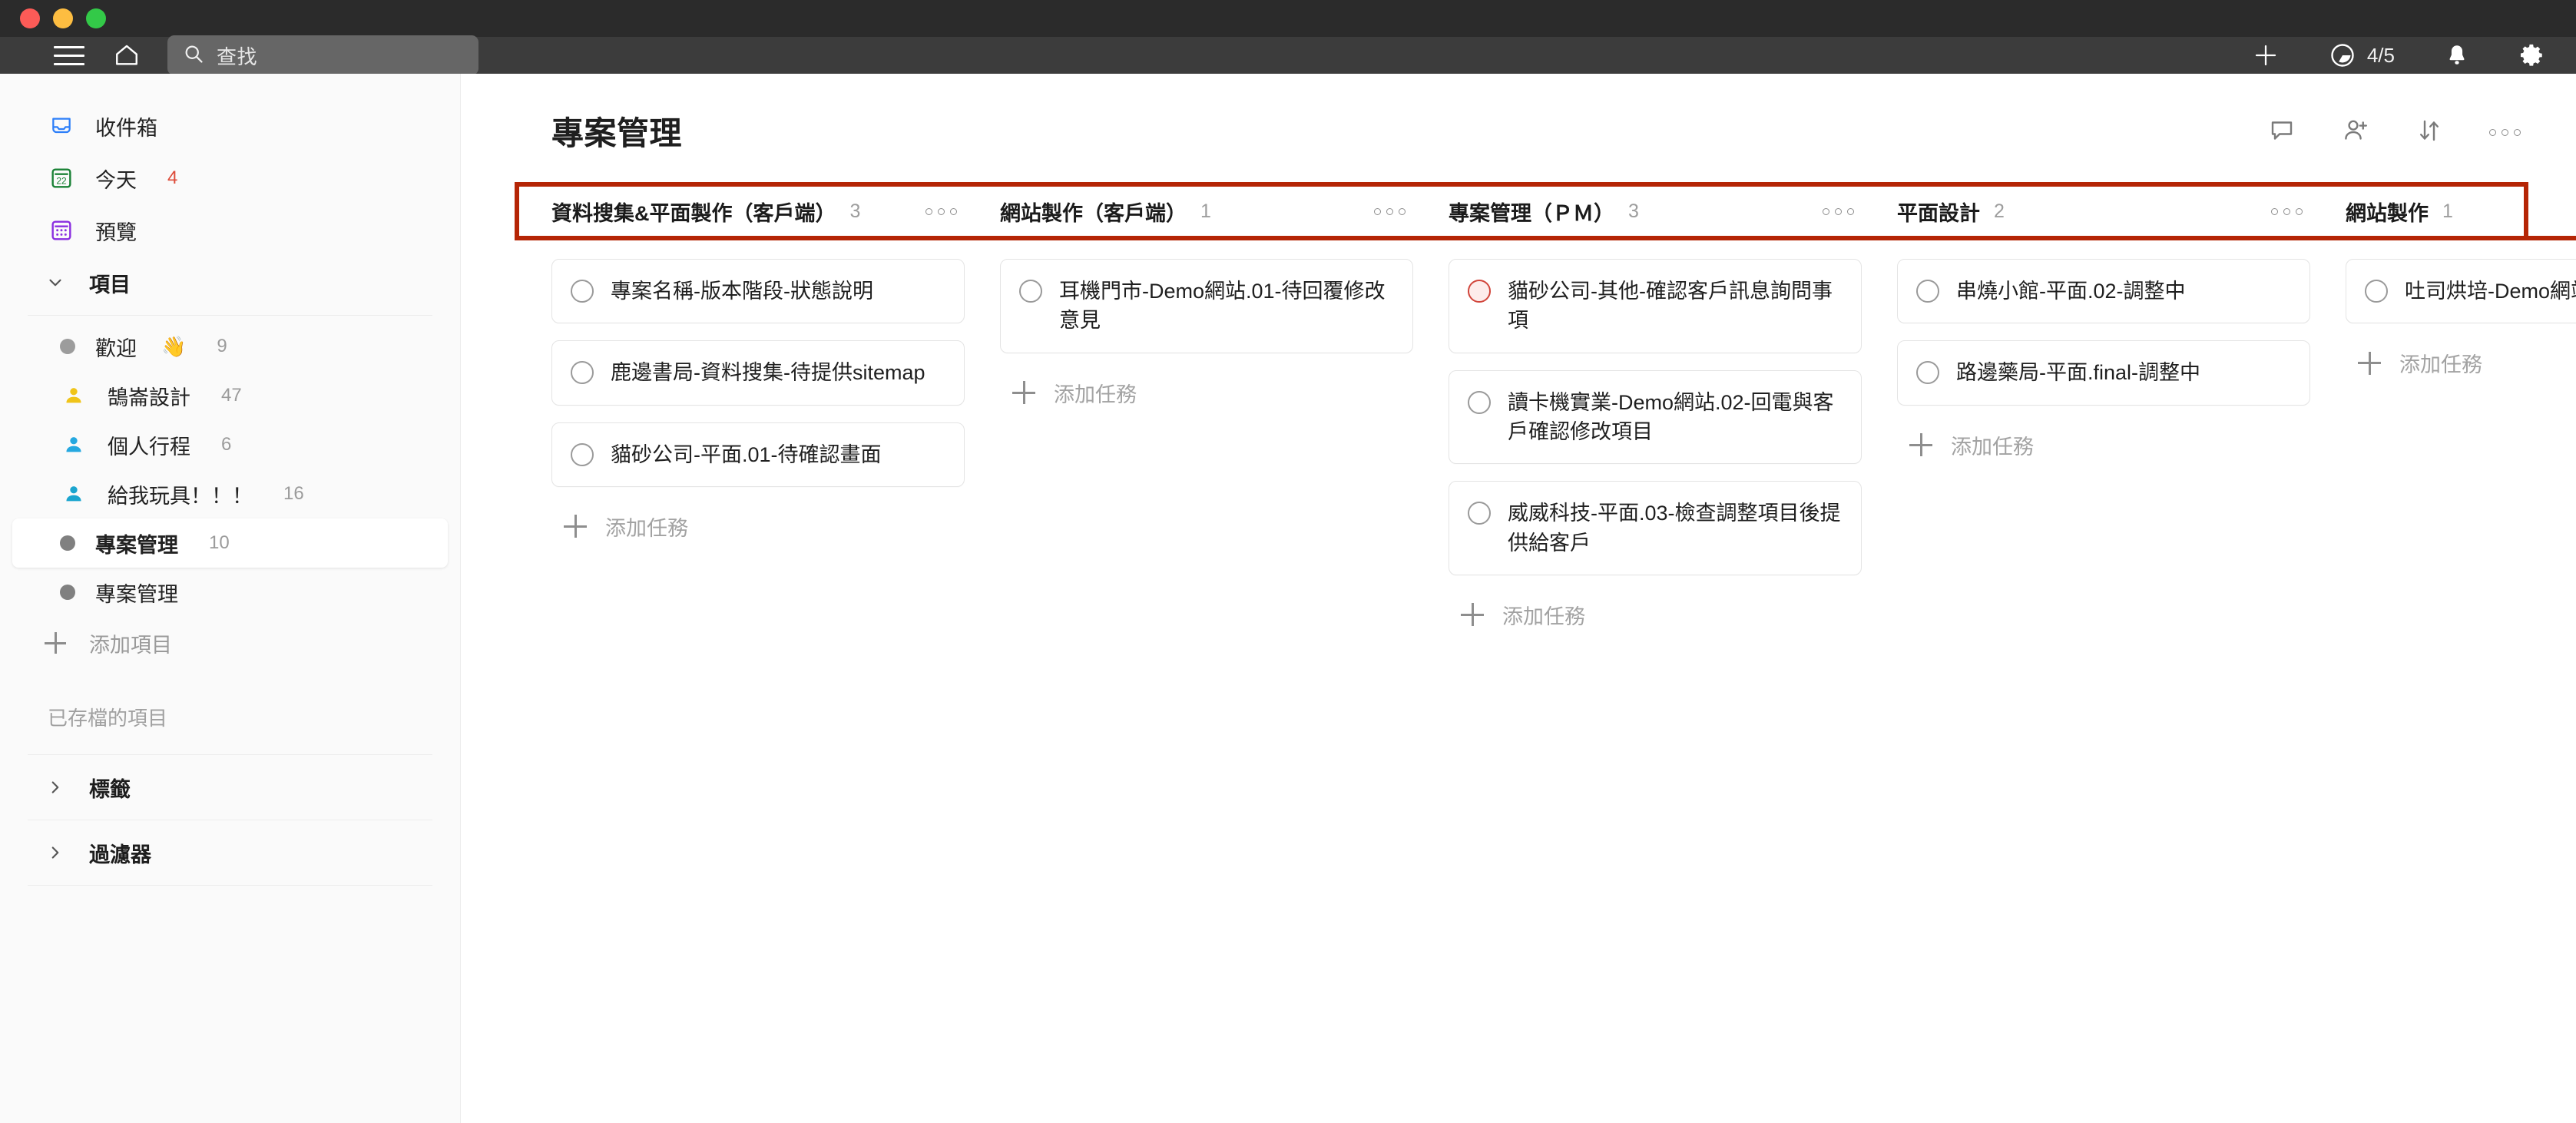 The height and width of the screenshot is (1123, 2576). I want to click on column-header: 平面設計 2, so click(2103, 211).